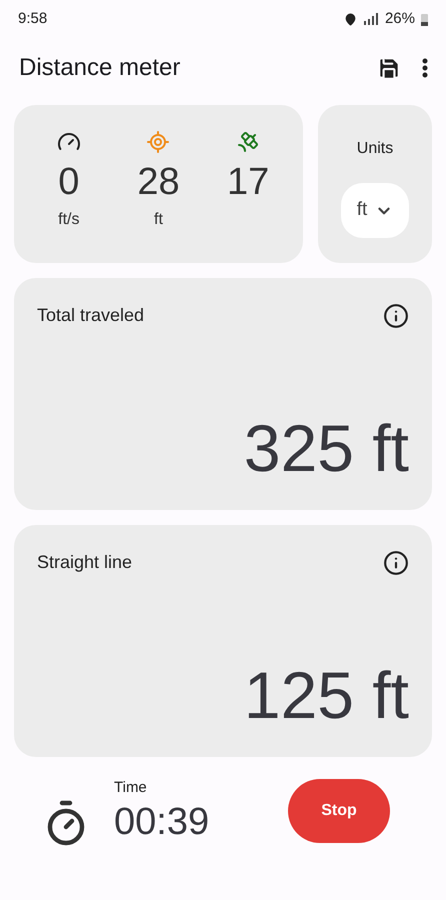 Image resolution: width=446 pixels, height=900 pixels. Describe the element at coordinates (326, 695) in the screenshot. I see `distance-value: 125 ft` at that location.